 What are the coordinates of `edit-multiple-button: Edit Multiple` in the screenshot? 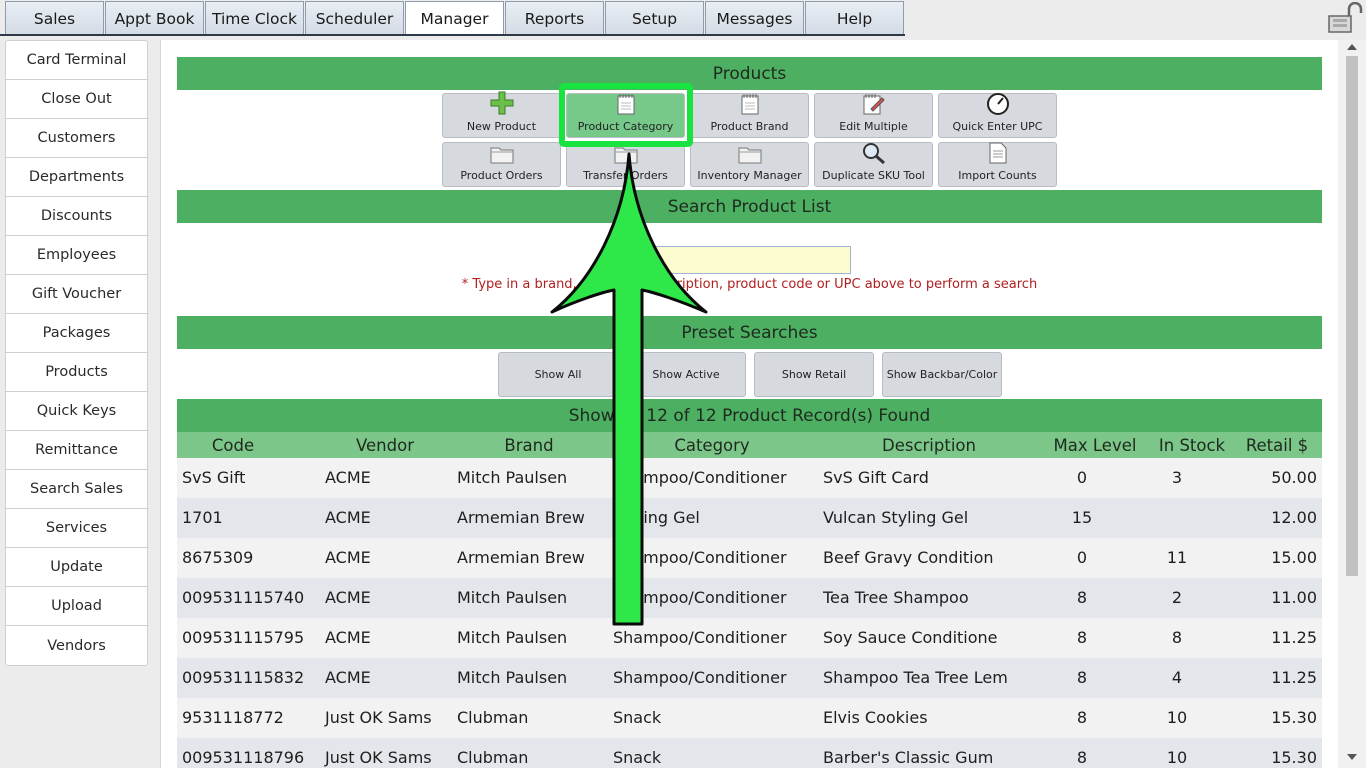 It's located at (873, 115).